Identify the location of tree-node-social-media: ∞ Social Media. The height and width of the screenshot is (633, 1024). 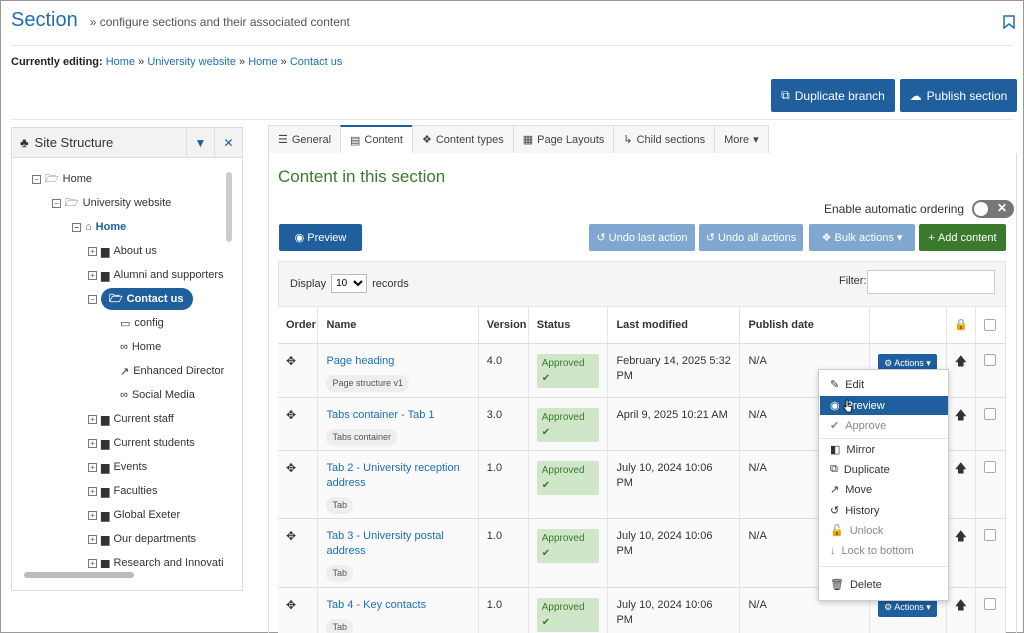
(157, 395).